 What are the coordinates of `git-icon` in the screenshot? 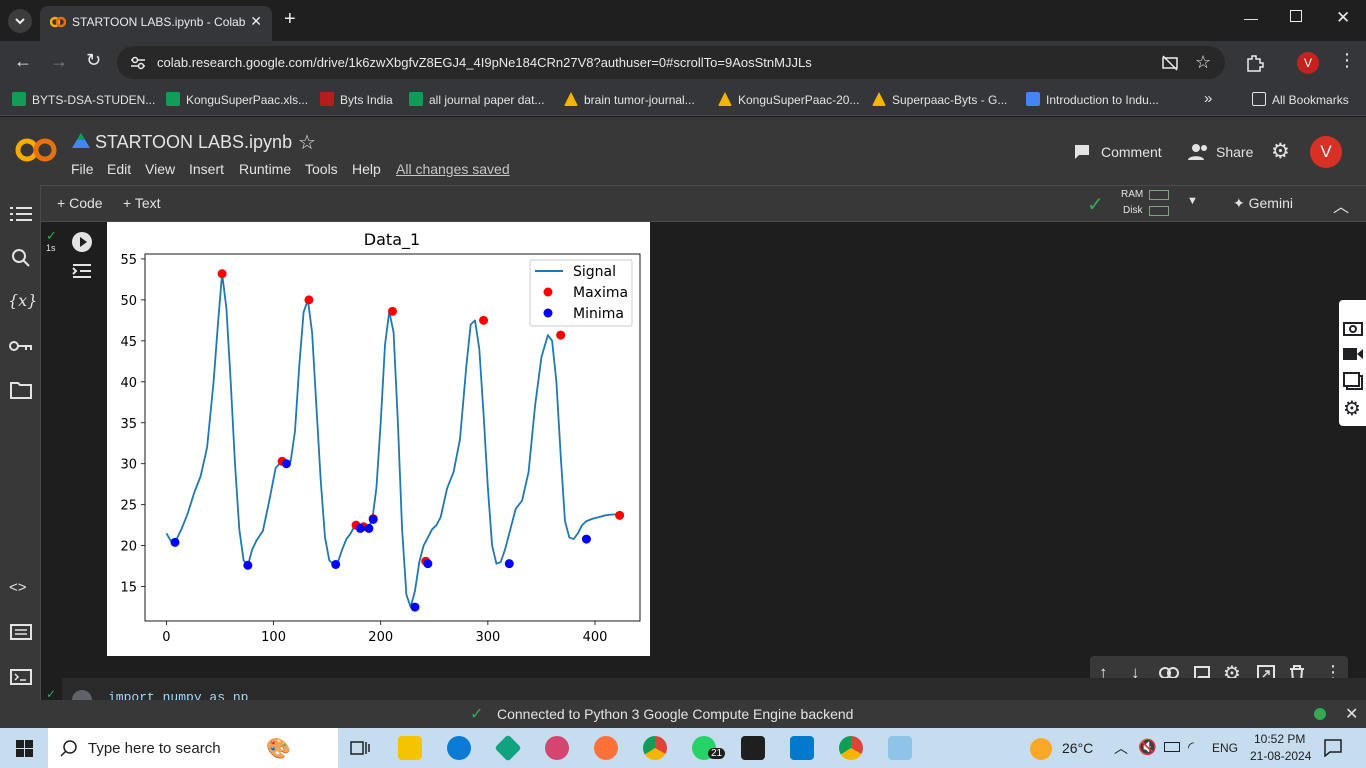 It's located at (508, 748).